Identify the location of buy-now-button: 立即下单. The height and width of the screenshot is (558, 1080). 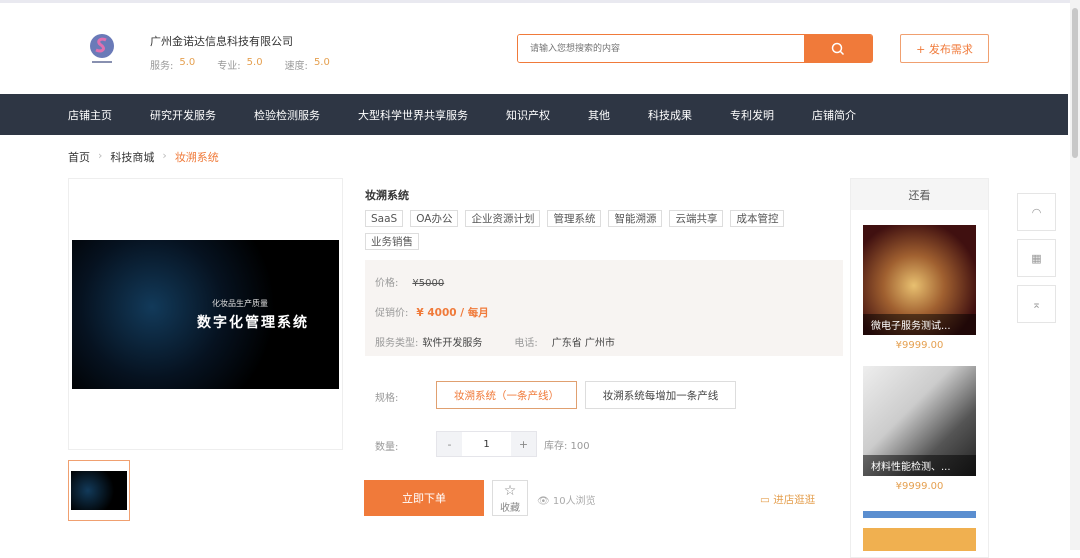
(424, 498).